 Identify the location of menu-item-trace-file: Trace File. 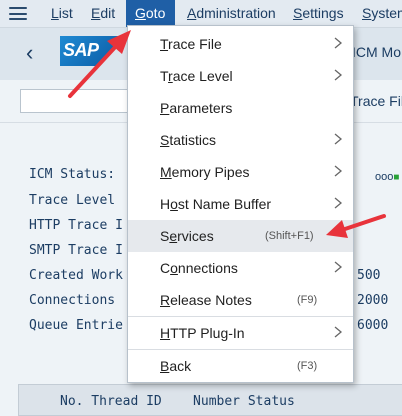
(240, 44).